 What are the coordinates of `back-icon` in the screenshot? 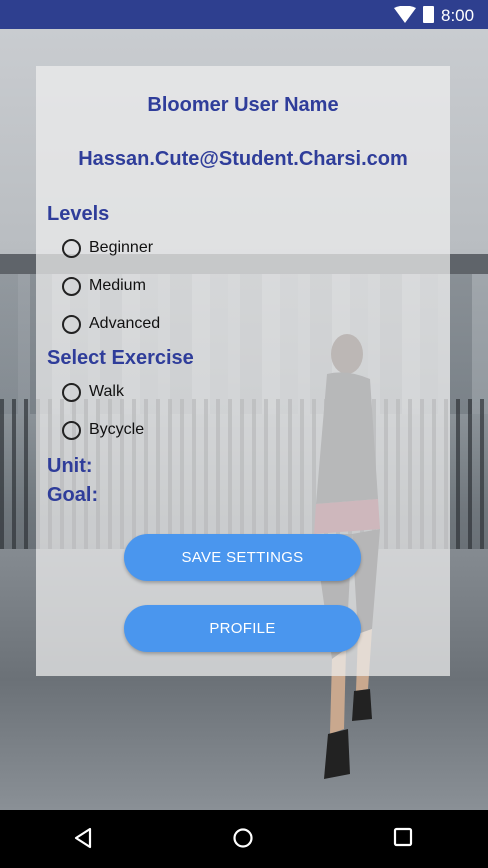 It's located at (83, 840).